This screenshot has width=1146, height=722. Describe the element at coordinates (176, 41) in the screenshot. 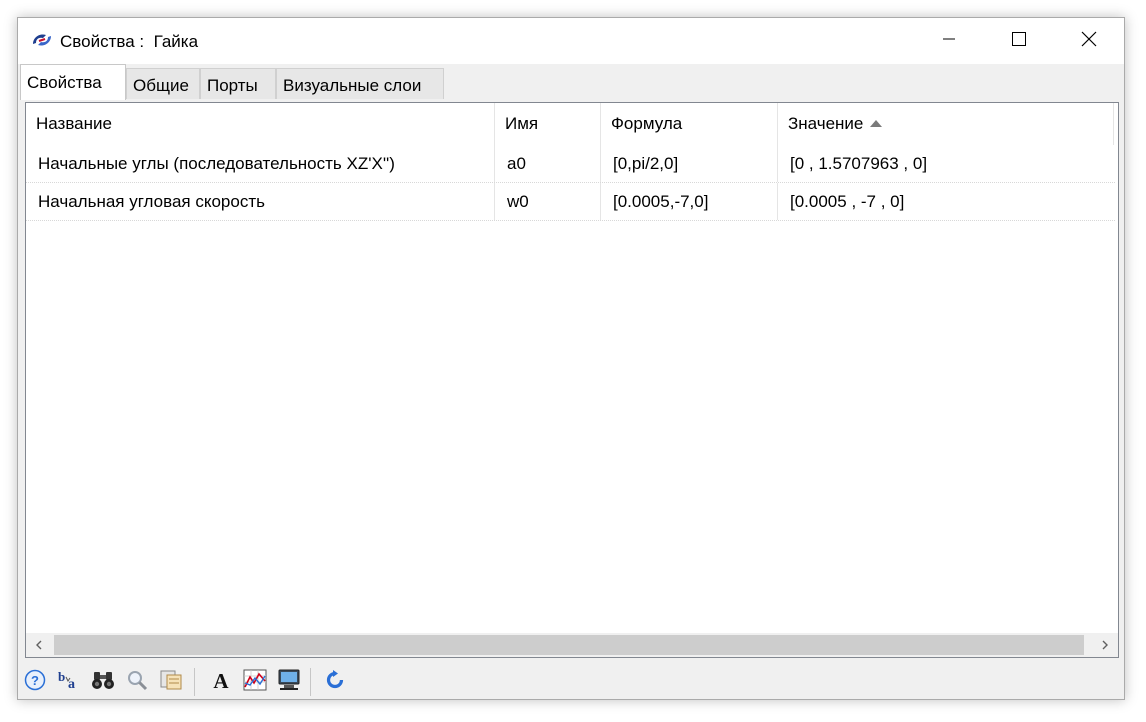

I see `window-title-object: Гайка` at that location.